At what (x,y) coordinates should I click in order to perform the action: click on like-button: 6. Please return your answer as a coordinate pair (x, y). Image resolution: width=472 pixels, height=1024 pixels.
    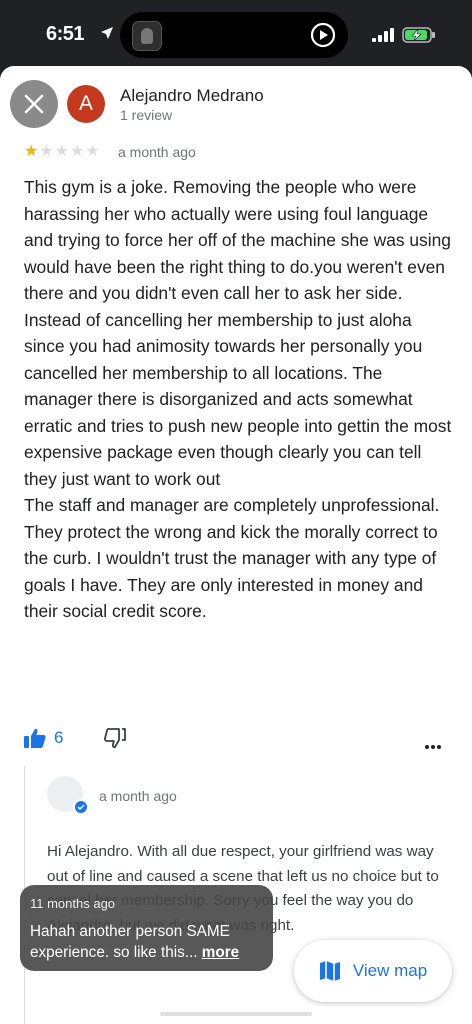
    Looking at the image, I should click on (43, 738).